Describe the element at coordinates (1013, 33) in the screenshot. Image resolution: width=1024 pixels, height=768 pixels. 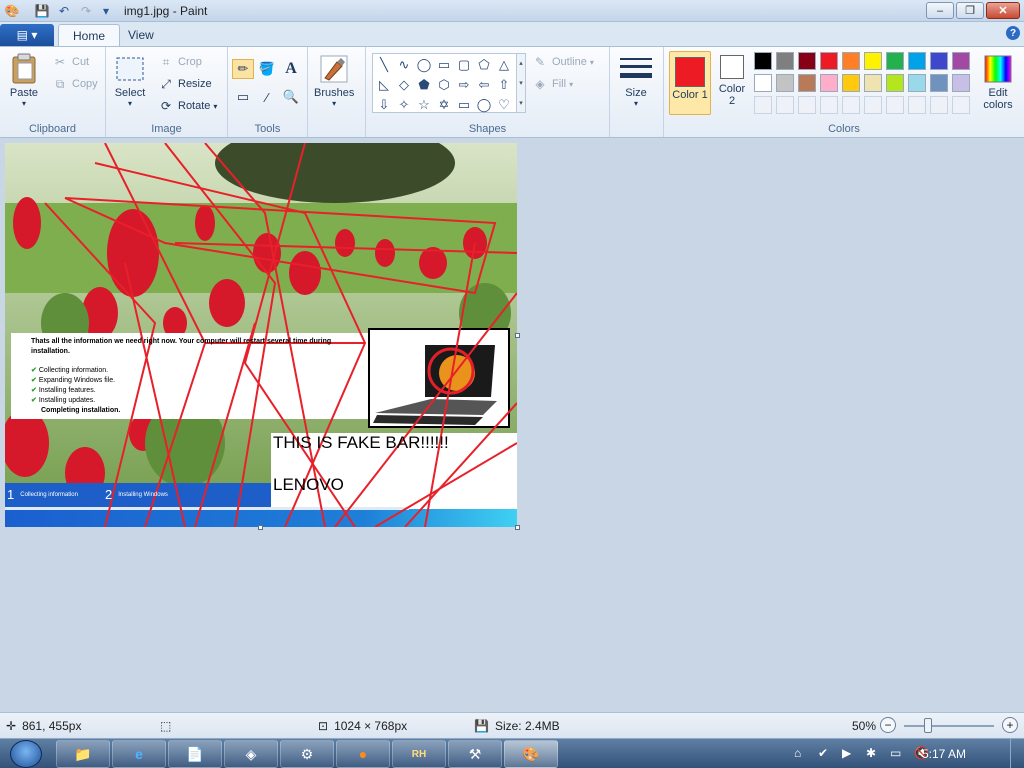
I see `help-icon: ?` at that location.